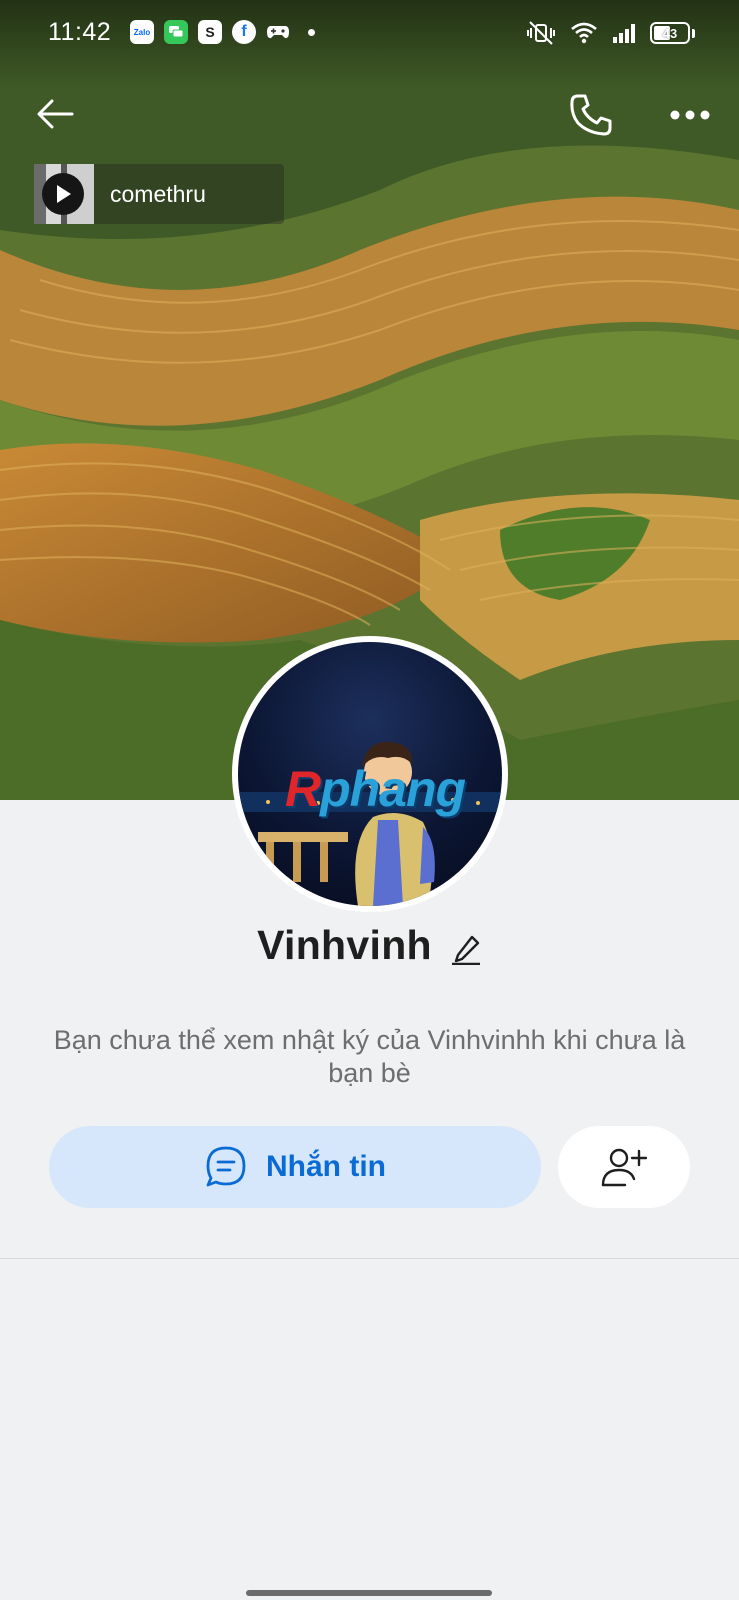 The height and width of the screenshot is (1600, 739). Describe the element at coordinates (393, 789) in the screenshot. I see `avatar-logo-rest: phang` at that location.